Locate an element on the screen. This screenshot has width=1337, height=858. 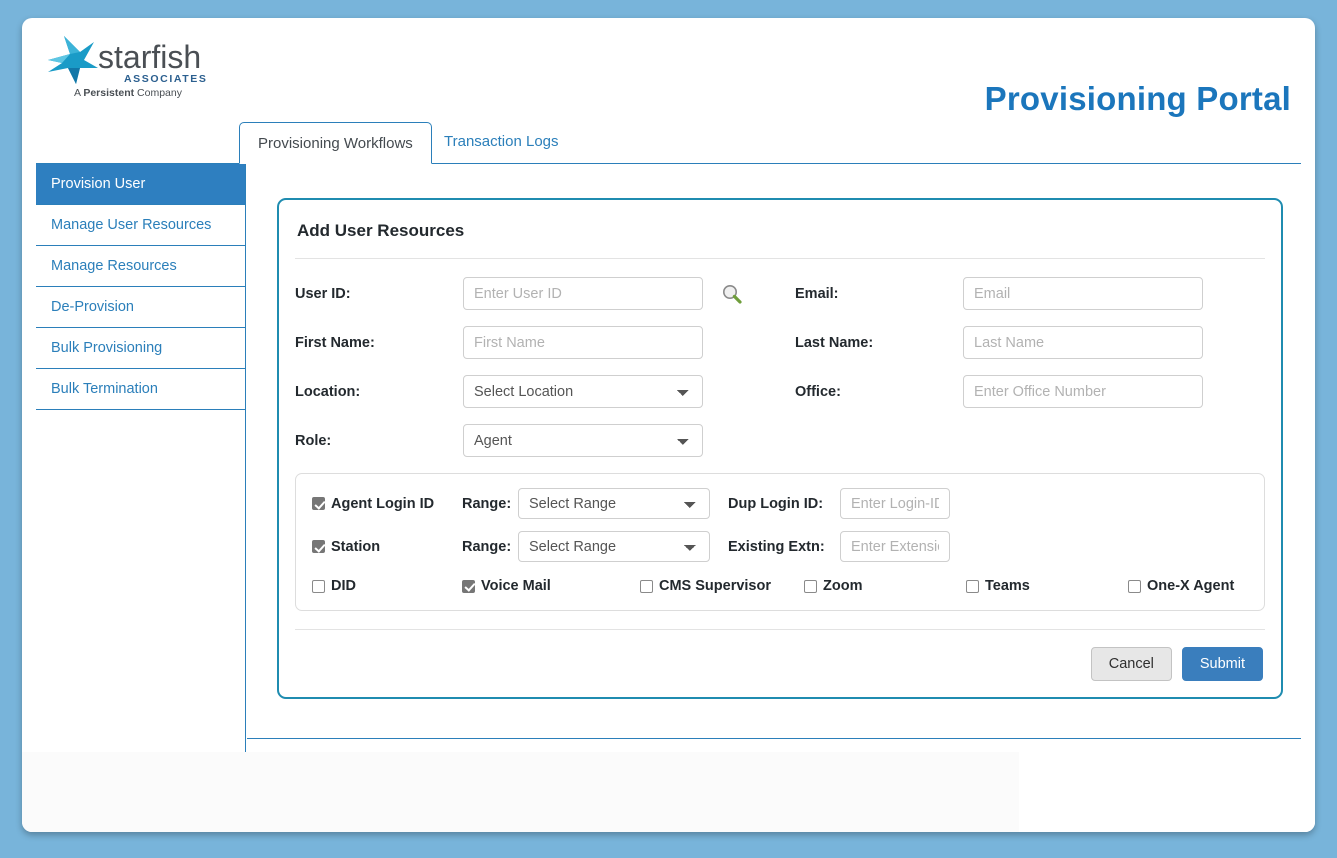
user-id-input is located at coordinates (583, 293).